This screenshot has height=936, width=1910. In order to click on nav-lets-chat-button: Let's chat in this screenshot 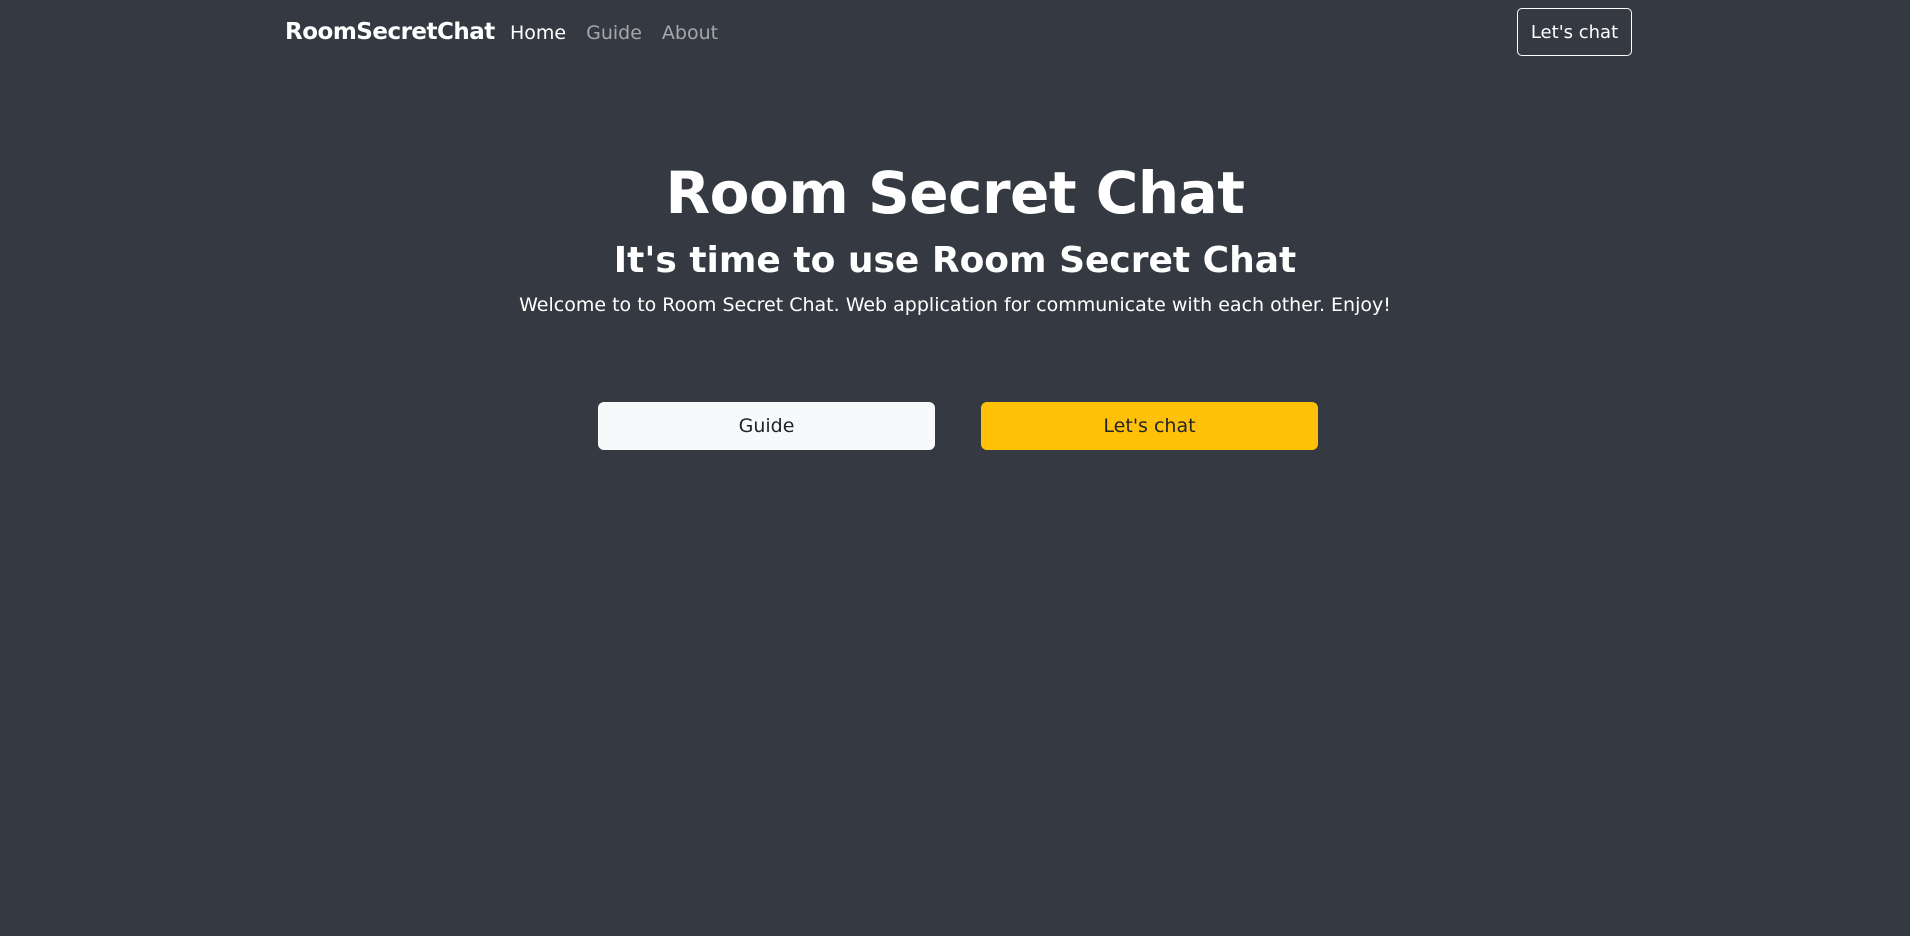, I will do `click(1574, 32)`.